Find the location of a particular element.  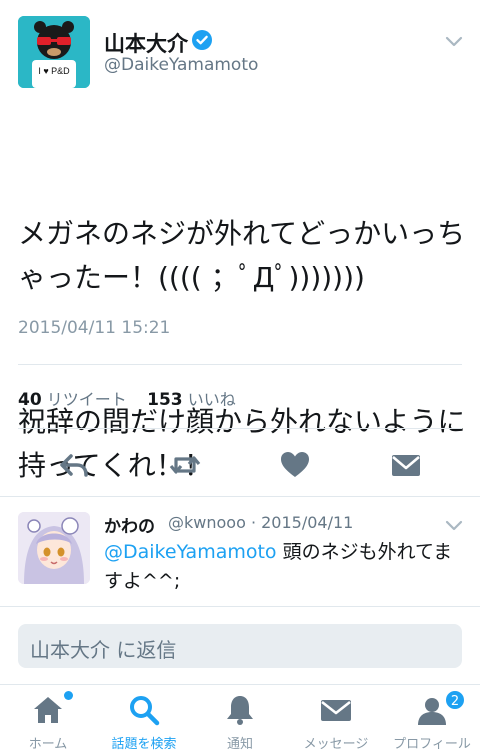

retweet-count: 40 is located at coordinates (30, 400).